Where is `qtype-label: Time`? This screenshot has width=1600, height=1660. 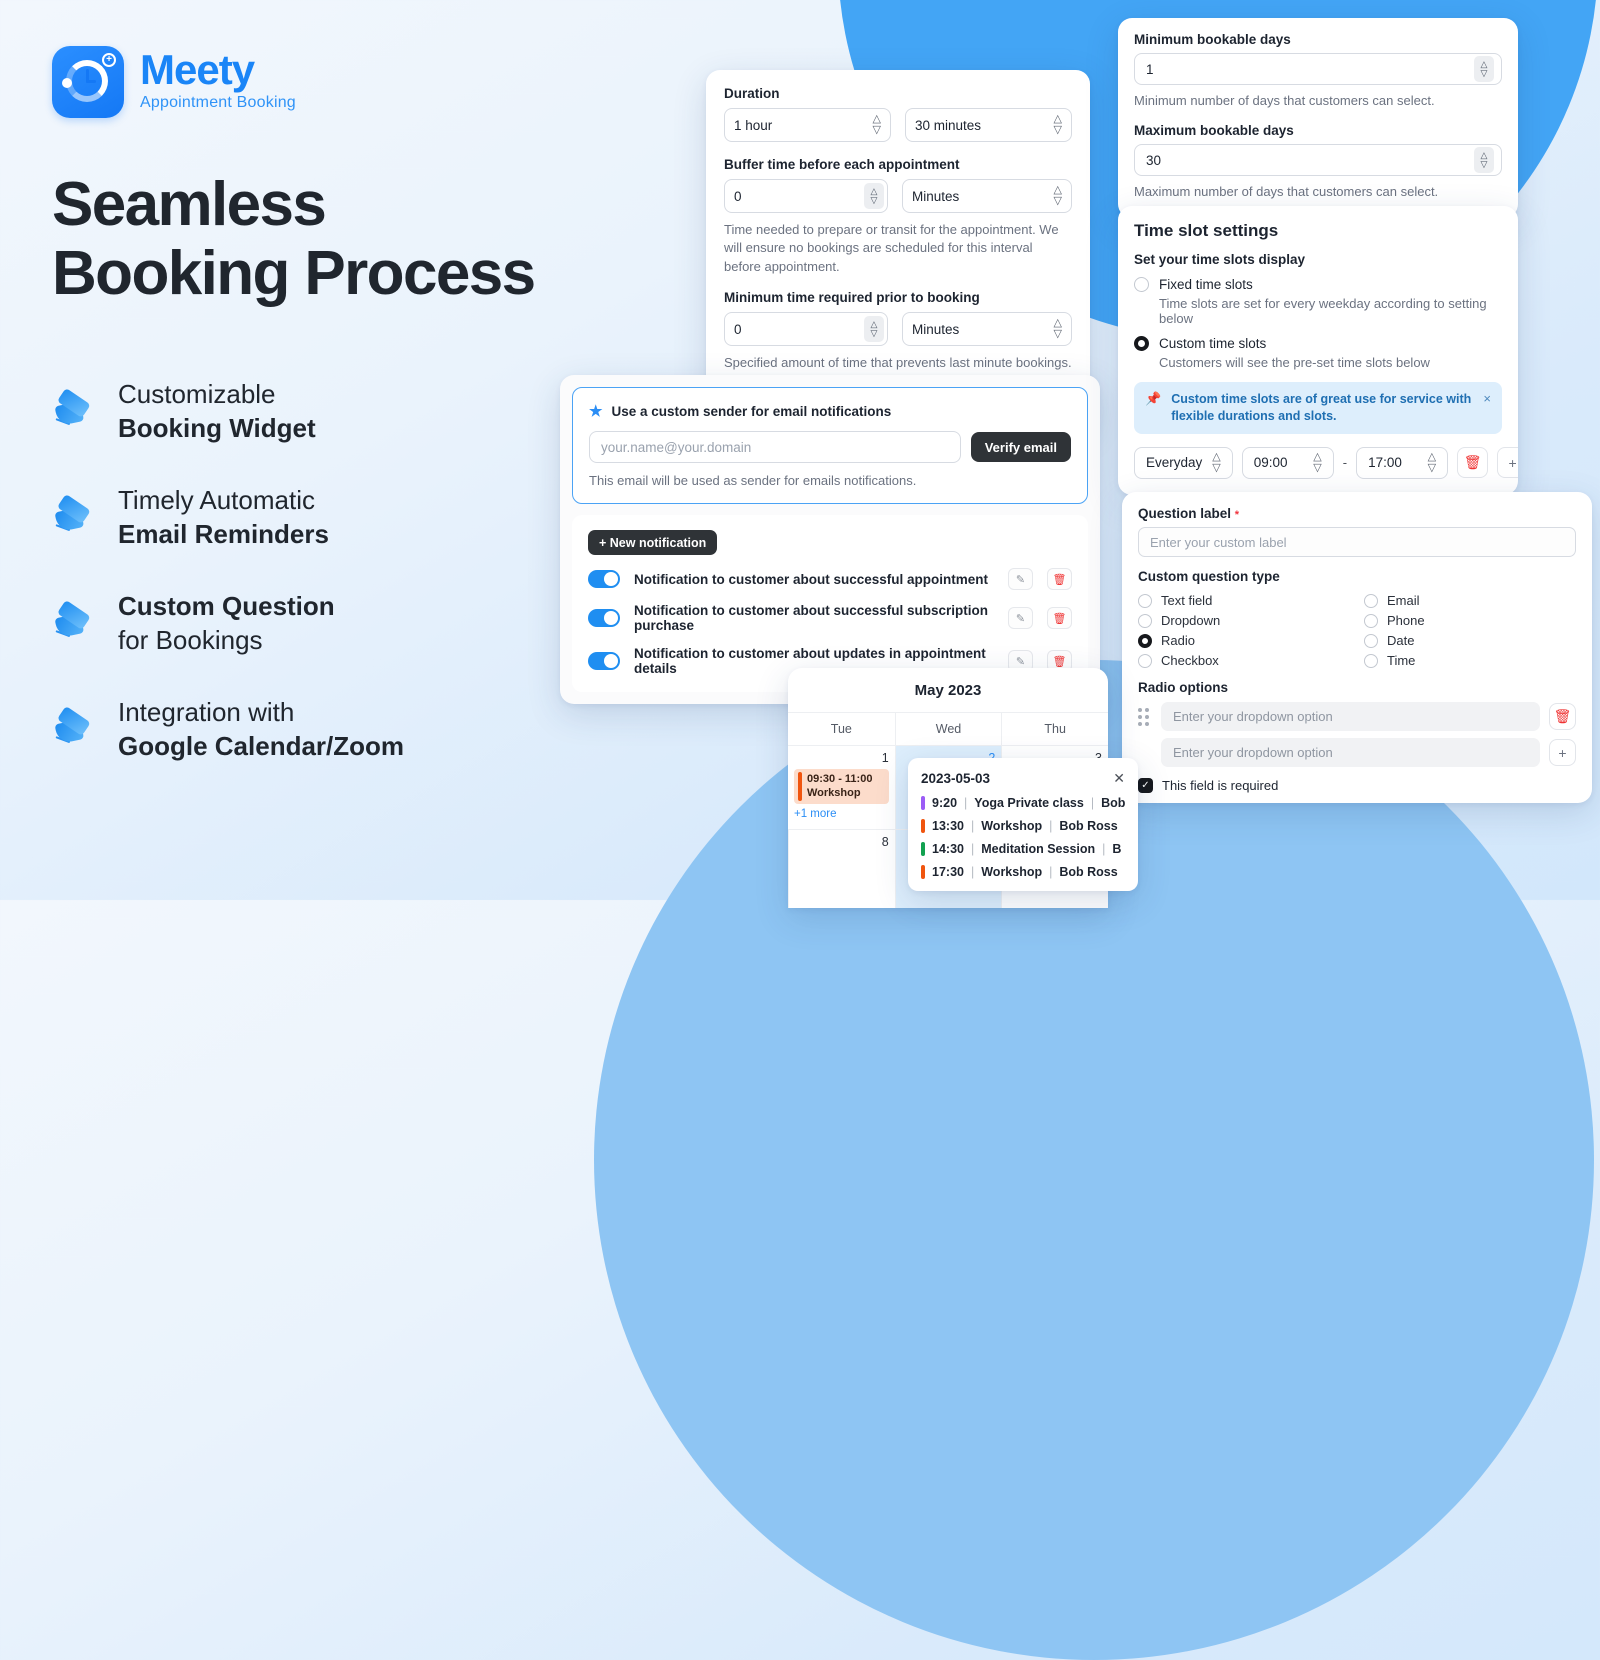
qtype-label: Time is located at coordinates (1401, 660).